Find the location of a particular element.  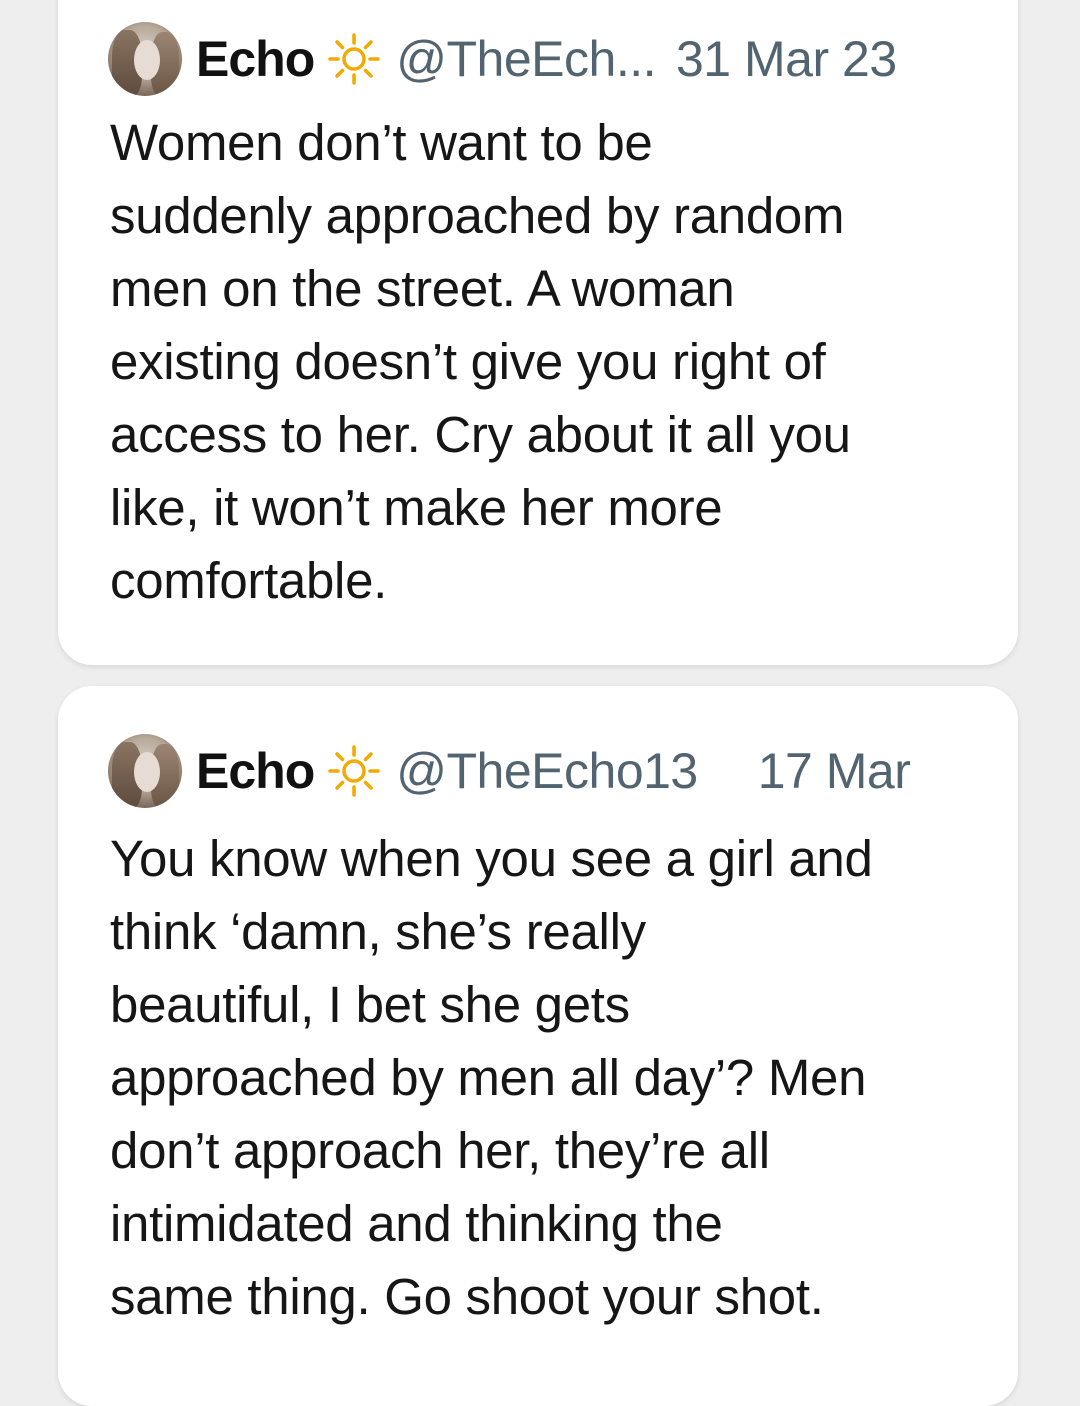

tweet-date: 31 Mar 23 is located at coordinates (786, 59).